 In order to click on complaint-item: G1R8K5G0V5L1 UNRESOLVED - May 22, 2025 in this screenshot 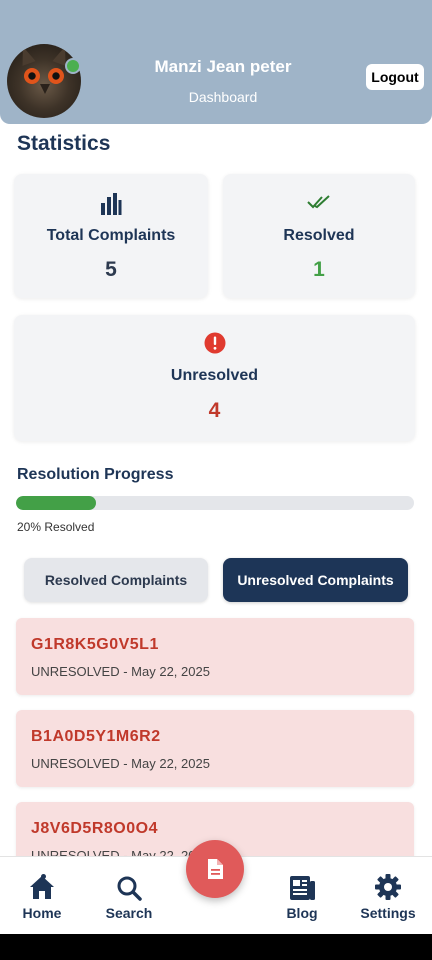, I will do `click(215, 656)`.